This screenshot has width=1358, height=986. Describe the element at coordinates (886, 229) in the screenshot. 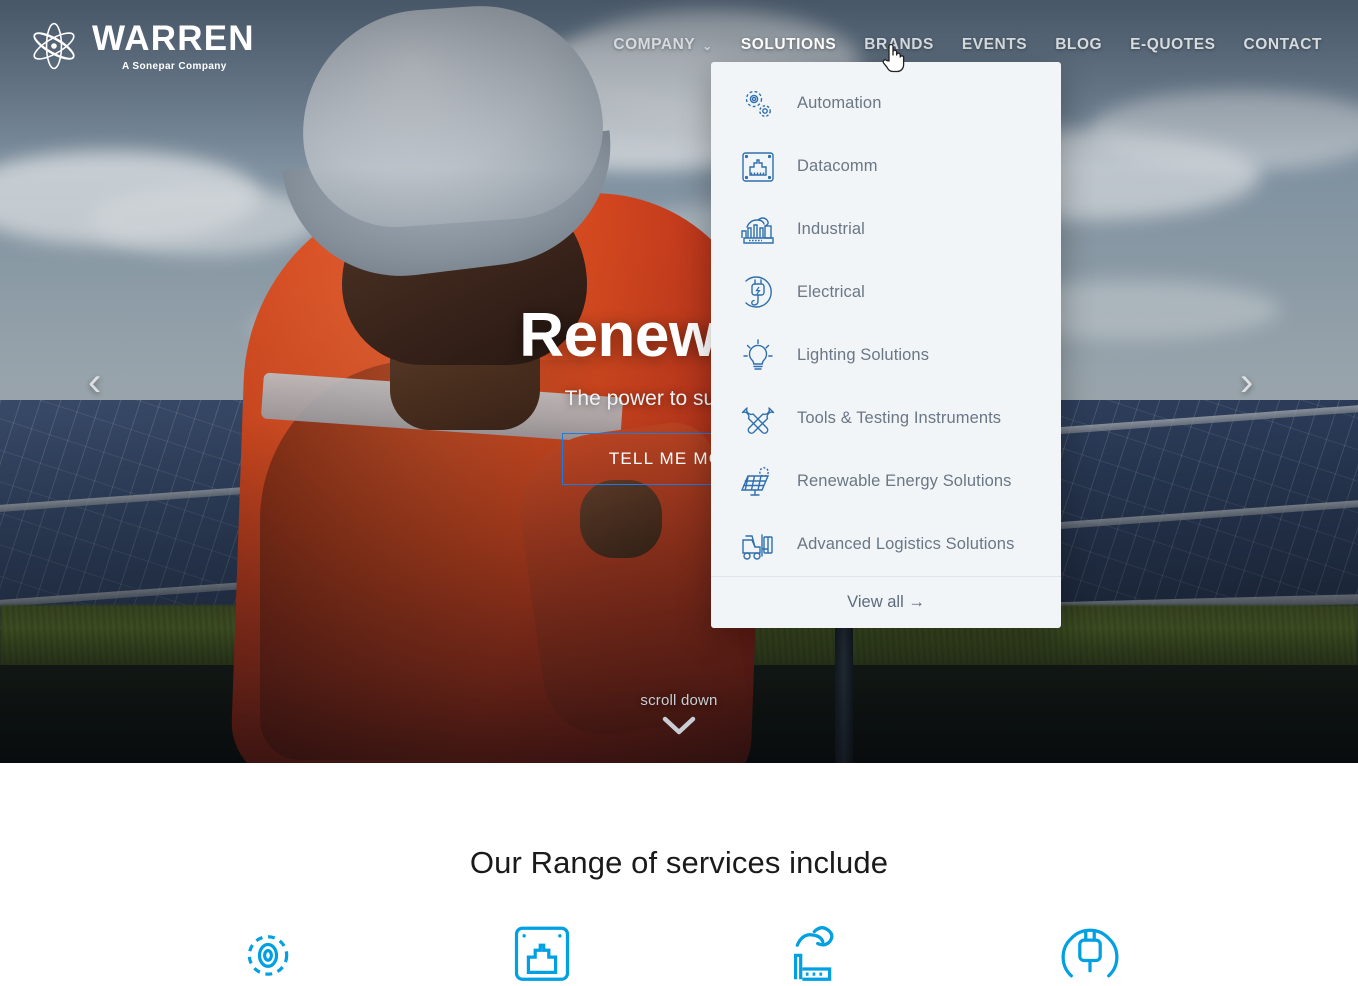

I see `dropdown-item-industrial: Industrial` at that location.